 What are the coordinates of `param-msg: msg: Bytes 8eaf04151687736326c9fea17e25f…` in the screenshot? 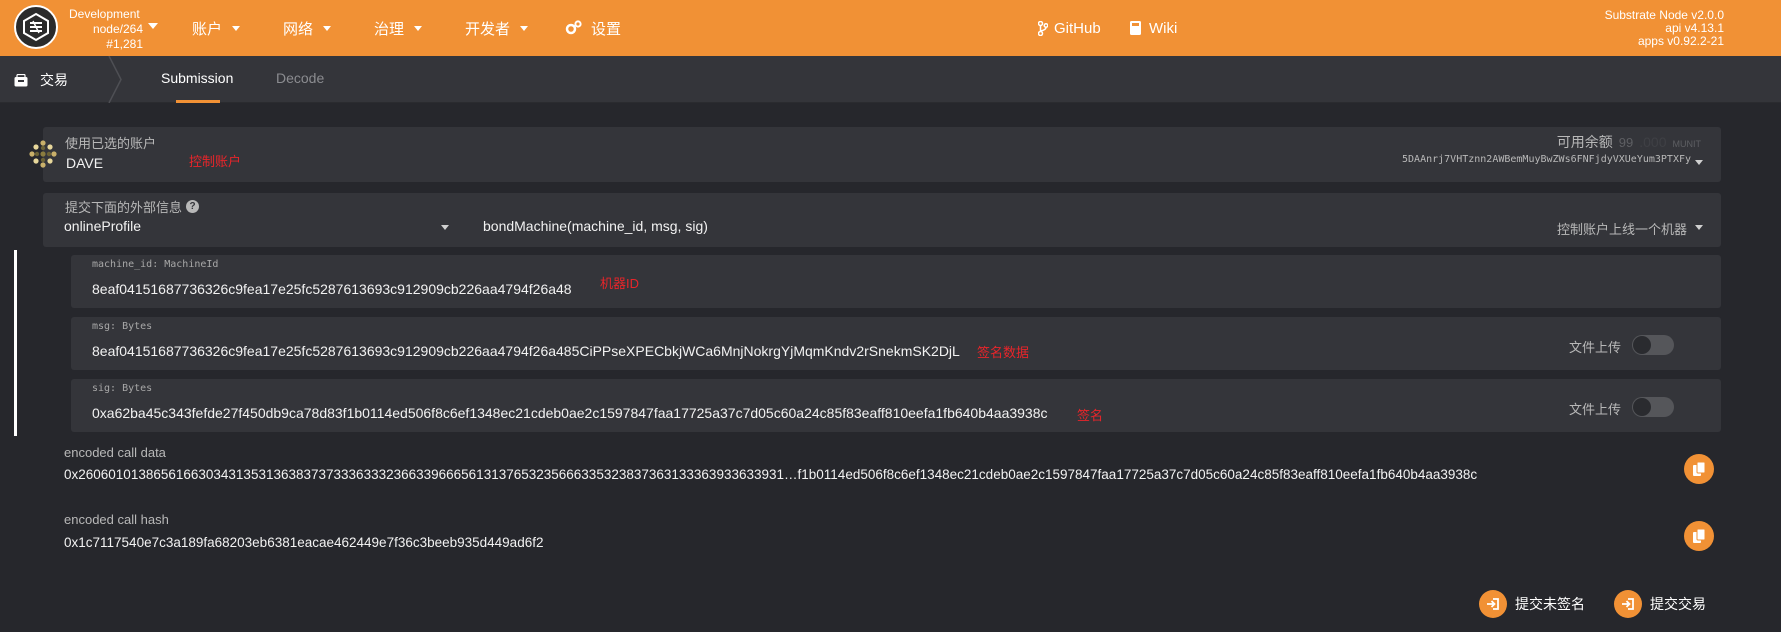 It's located at (896, 343).